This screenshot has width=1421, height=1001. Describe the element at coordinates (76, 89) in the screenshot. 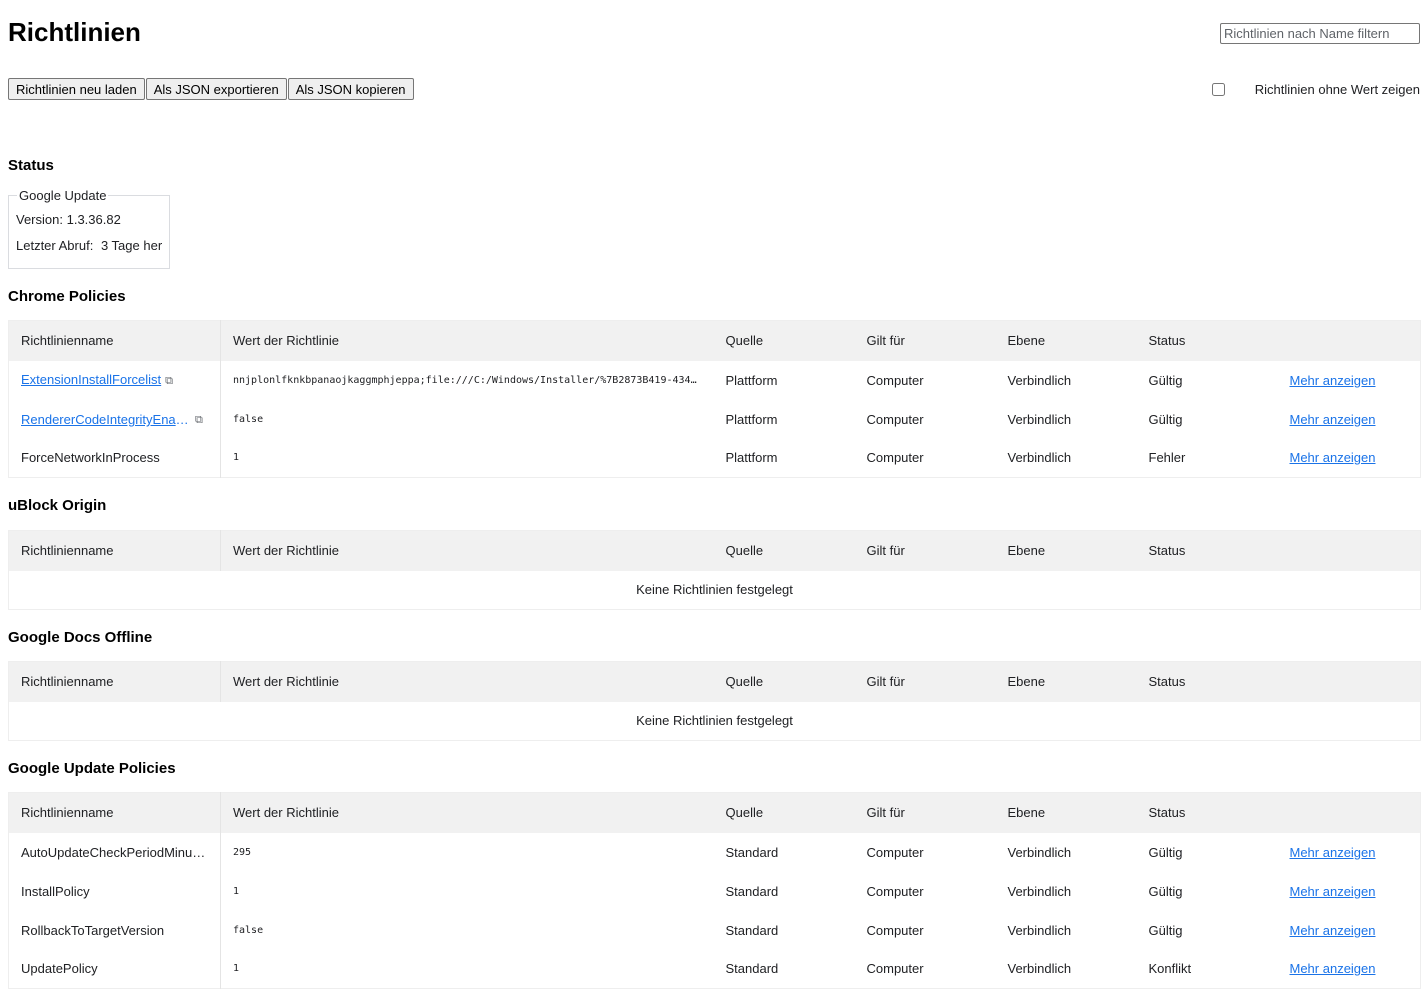

I see `reload-policies-button: Richtlinien neu laden` at that location.